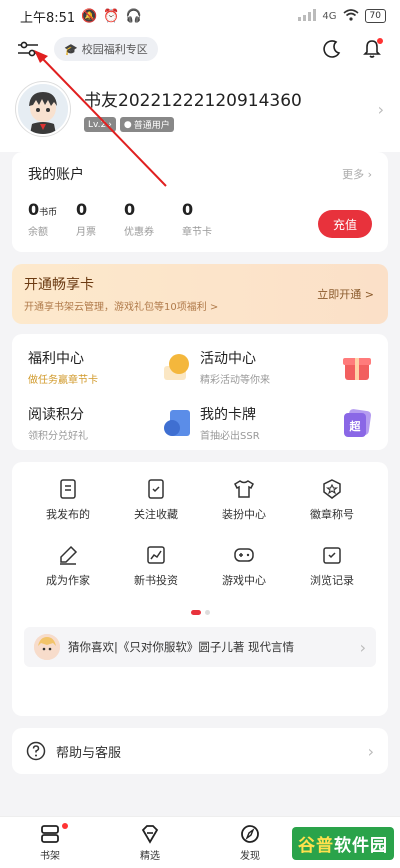 This screenshot has width=400, height=868. I want to click on tool-new-book-invest: 新书投资, so click(156, 566).